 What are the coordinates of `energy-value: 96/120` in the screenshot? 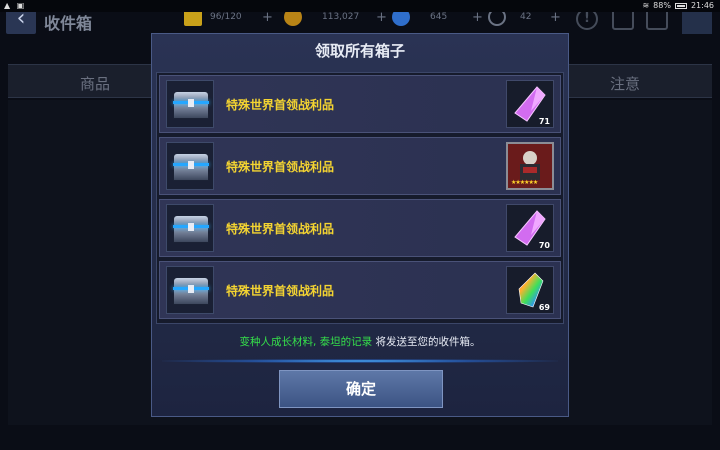 It's located at (226, 17).